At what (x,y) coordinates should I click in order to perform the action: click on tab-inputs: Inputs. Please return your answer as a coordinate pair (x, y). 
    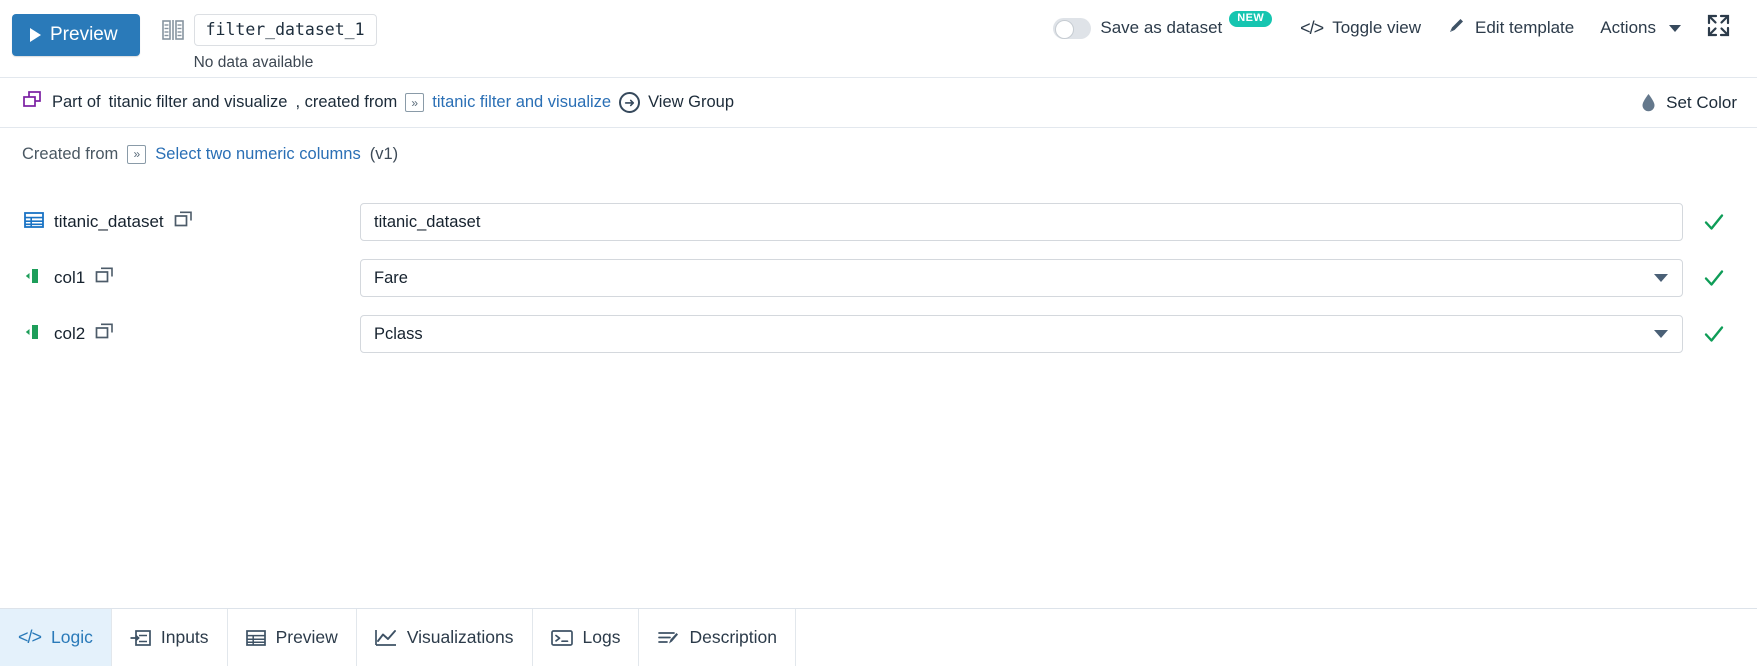
    Looking at the image, I should click on (170, 637).